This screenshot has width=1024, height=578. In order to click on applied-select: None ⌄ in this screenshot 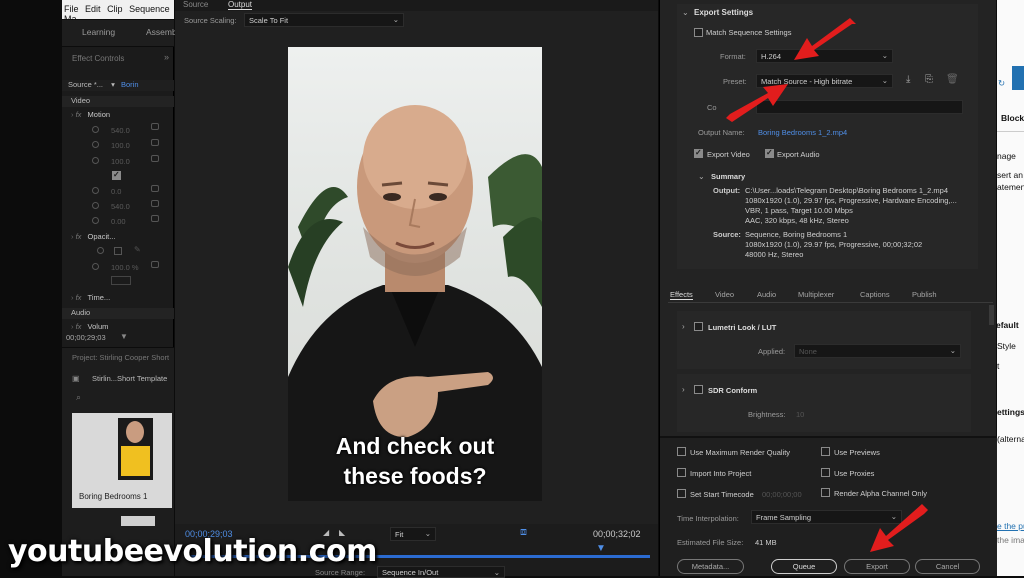, I will do `click(877, 351)`.